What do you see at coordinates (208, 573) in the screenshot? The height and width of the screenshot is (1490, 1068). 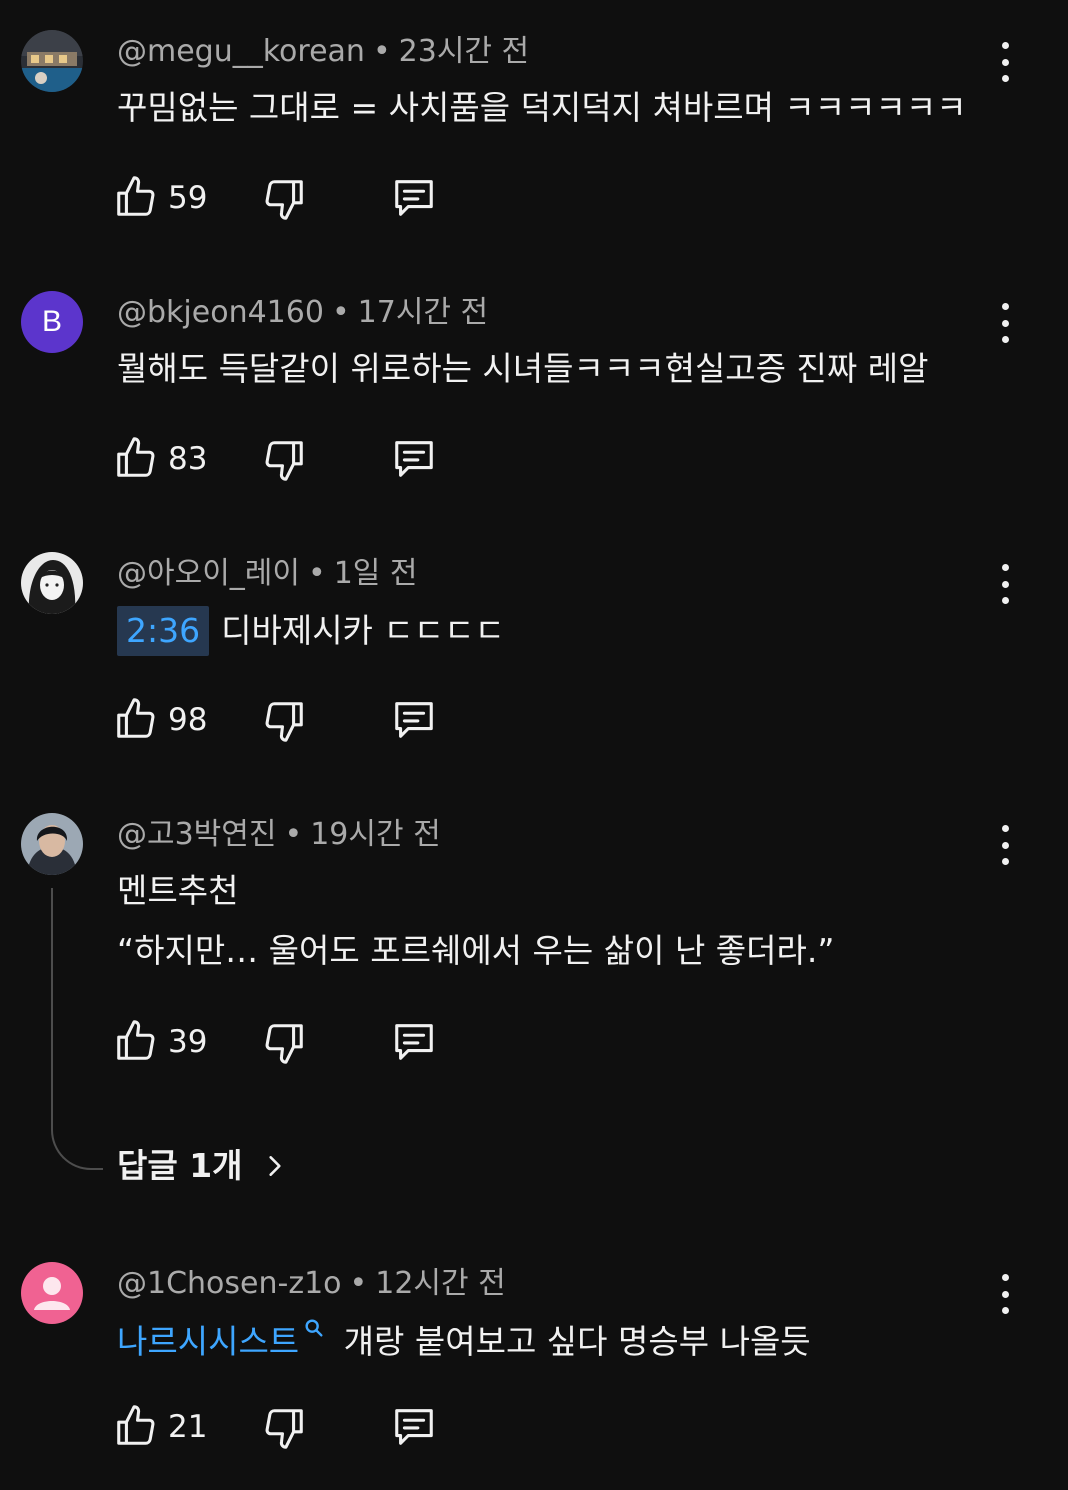 I see `comment-author: @아오이_레이` at bounding box center [208, 573].